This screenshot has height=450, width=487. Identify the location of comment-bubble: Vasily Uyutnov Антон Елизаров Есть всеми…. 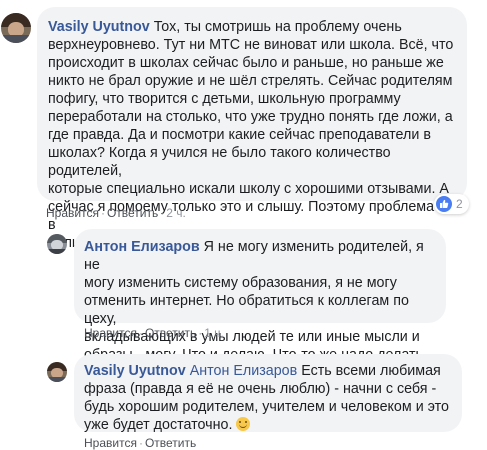
(268, 393).